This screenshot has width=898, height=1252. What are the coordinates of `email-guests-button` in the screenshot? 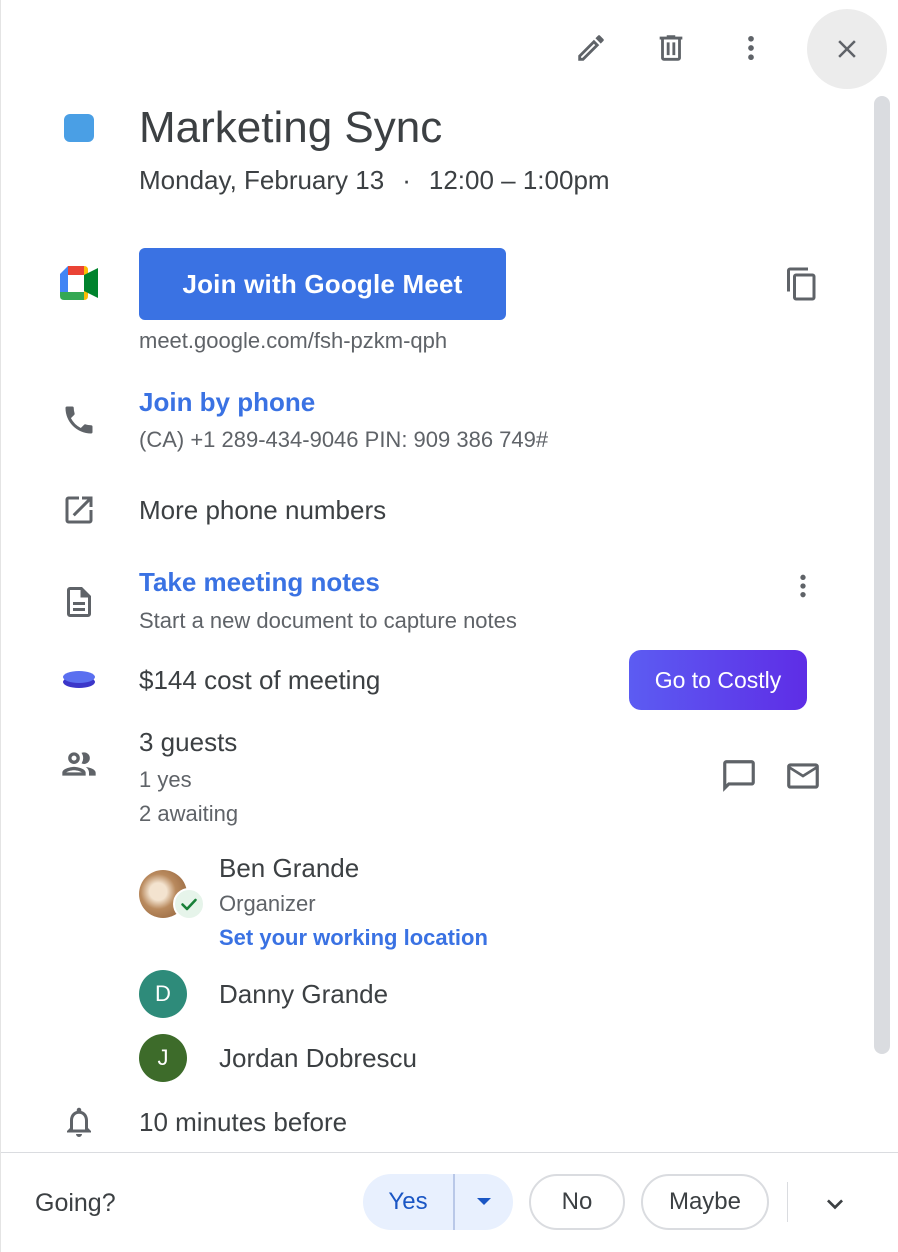 It's located at (803, 776).